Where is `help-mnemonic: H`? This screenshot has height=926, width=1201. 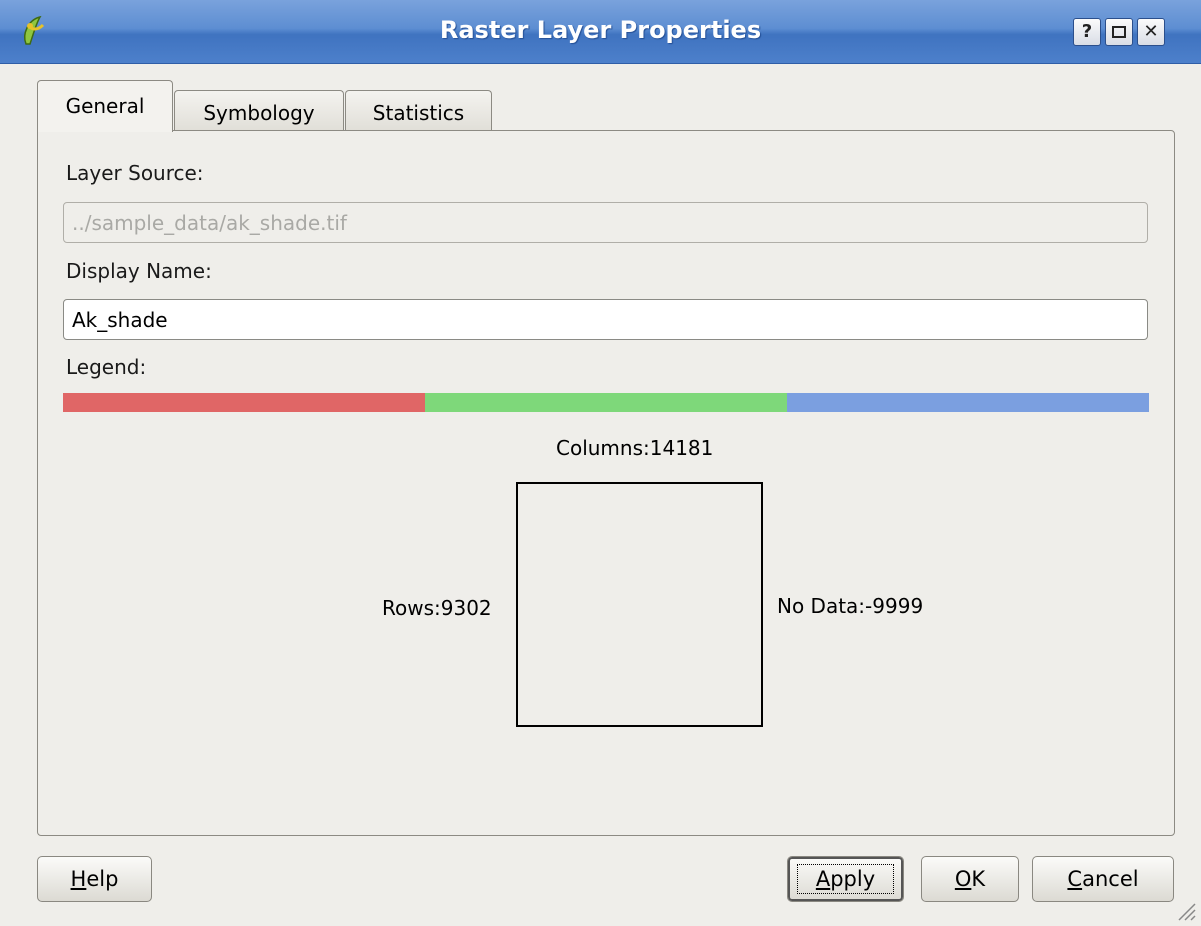
help-mnemonic: H is located at coordinates (78, 879).